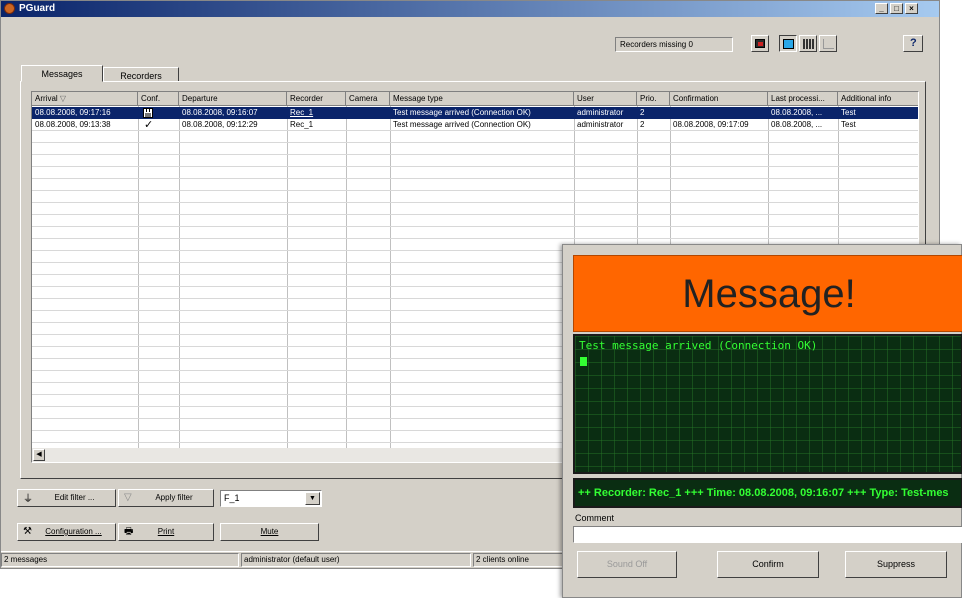 The image size is (962, 598). What do you see at coordinates (808, 43) in the screenshot?
I see `grid-view-icon` at bounding box center [808, 43].